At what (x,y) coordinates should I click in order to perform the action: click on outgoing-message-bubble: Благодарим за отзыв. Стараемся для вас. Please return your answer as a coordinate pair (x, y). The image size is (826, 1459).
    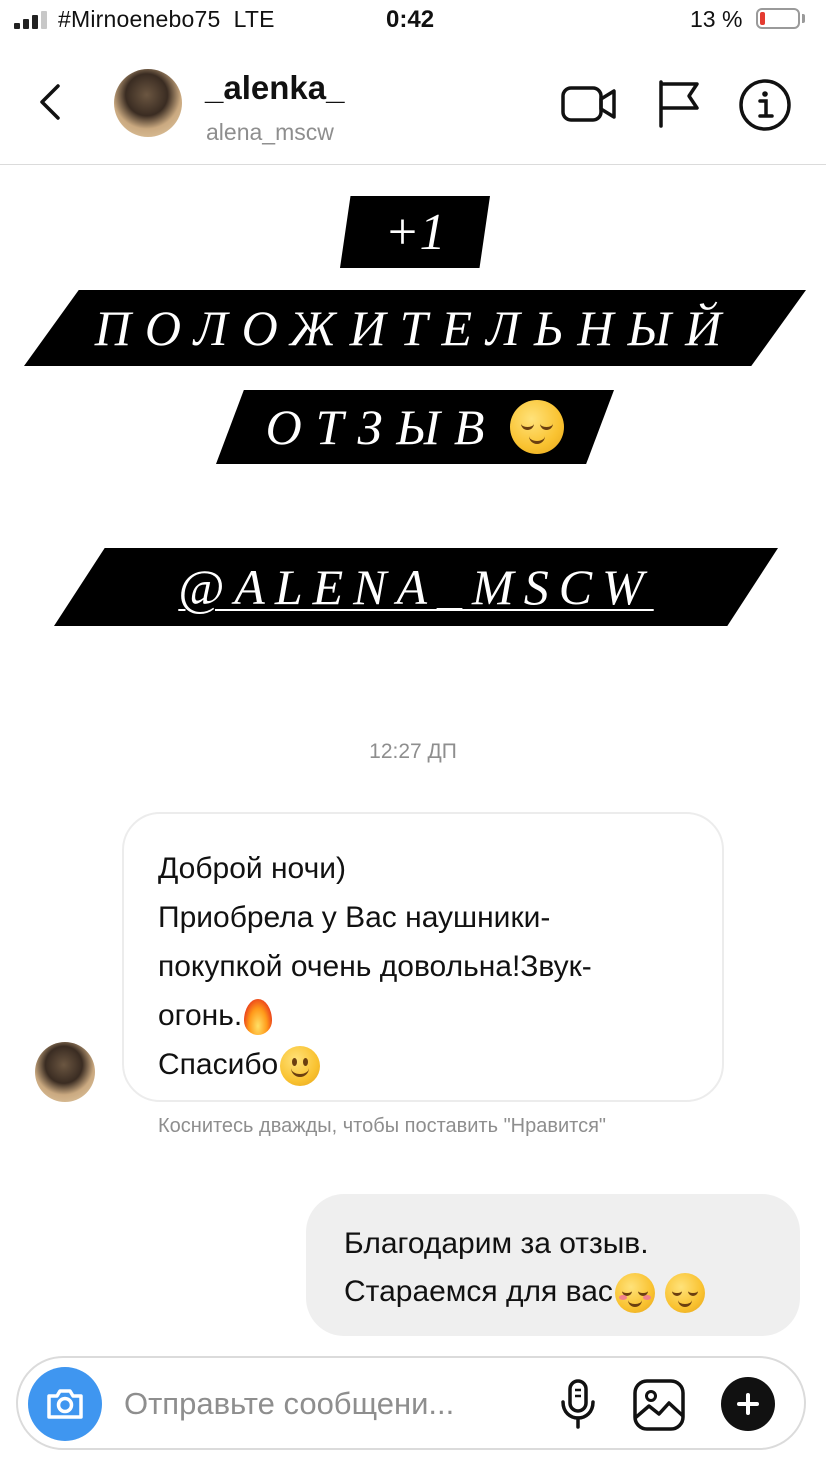
    Looking at the image, I should click on (553, 1265).